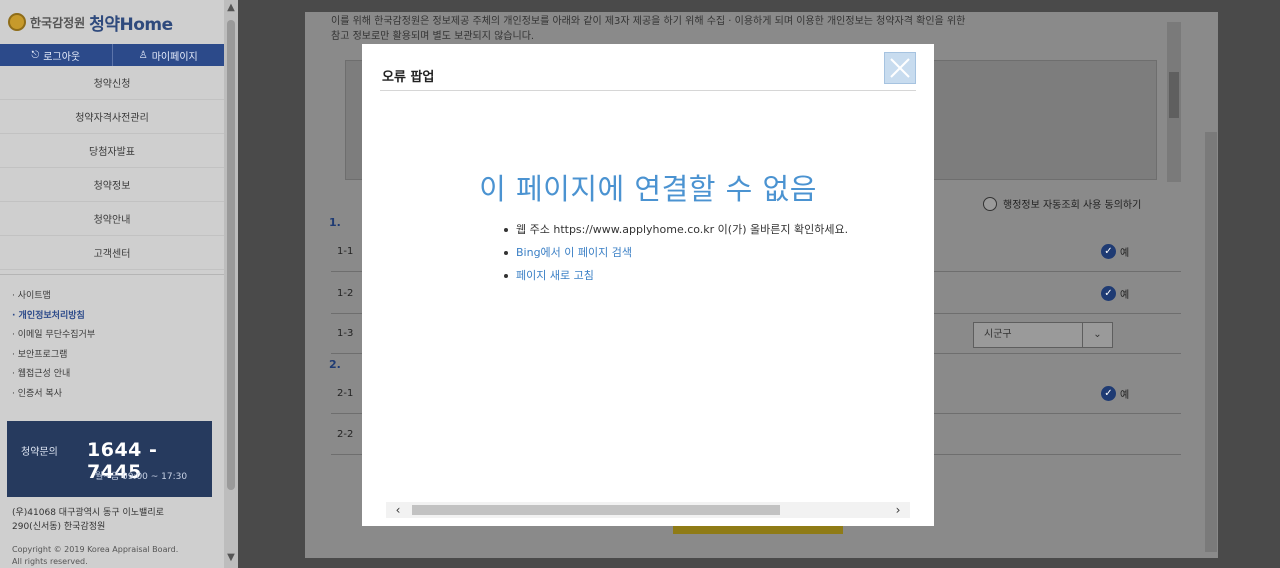  I want to click on nav-item-apply: 청약신청, so click(112, 83).